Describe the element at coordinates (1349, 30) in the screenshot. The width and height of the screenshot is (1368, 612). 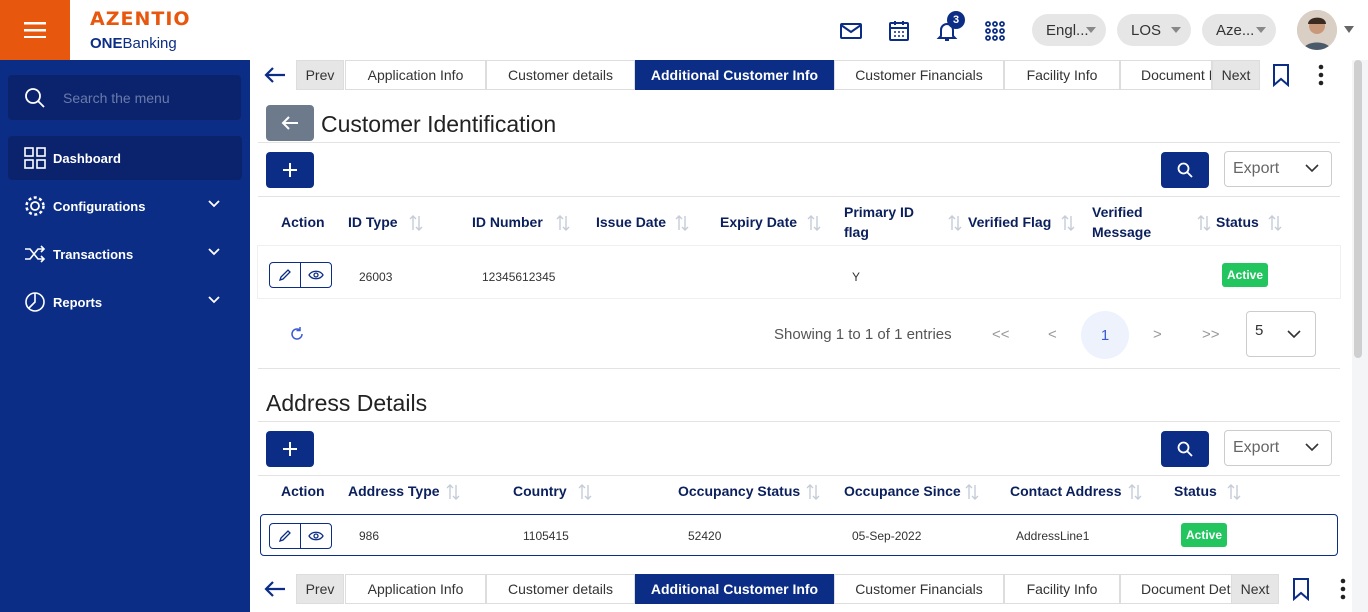
I see `caret-down-icon` at that location.